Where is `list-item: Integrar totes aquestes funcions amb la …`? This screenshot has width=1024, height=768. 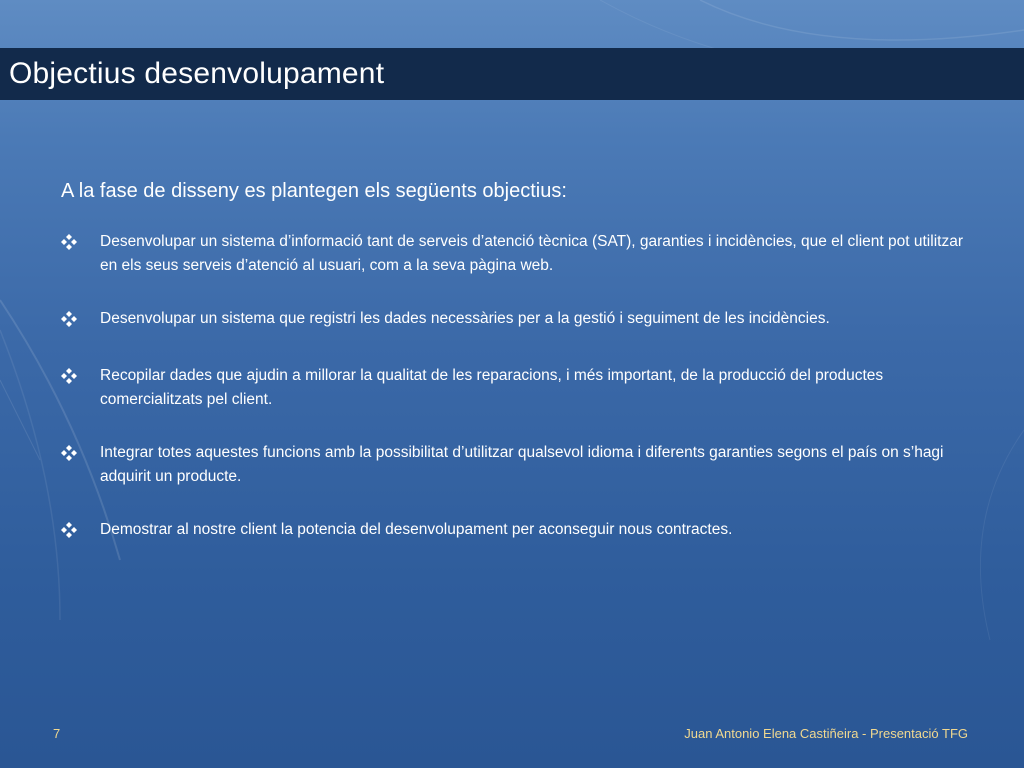
list-item: Integrar totes aquestes funcions amb la … is located at coordinates (513, 465).